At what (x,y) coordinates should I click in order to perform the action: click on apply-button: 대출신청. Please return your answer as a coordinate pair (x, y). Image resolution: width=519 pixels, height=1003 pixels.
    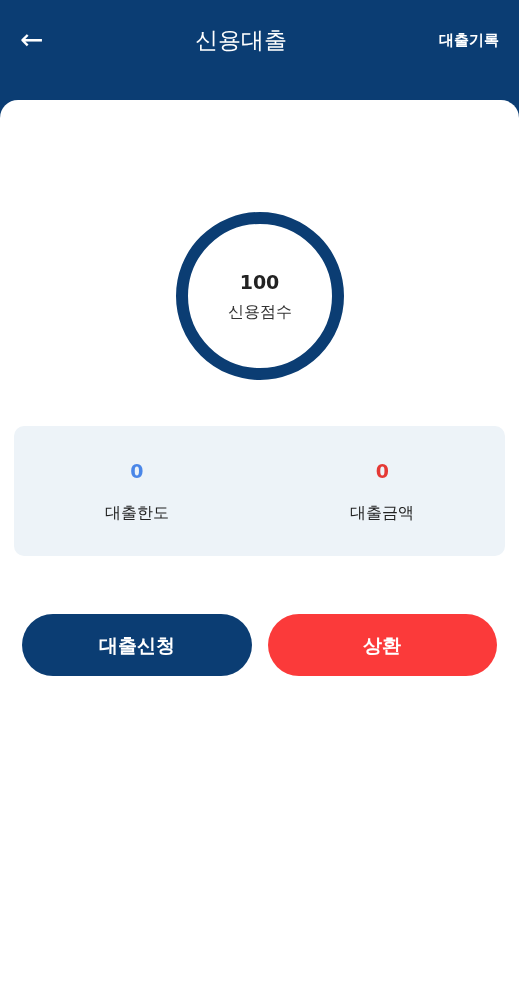
    Looking at the image, I should click on (137, 645).